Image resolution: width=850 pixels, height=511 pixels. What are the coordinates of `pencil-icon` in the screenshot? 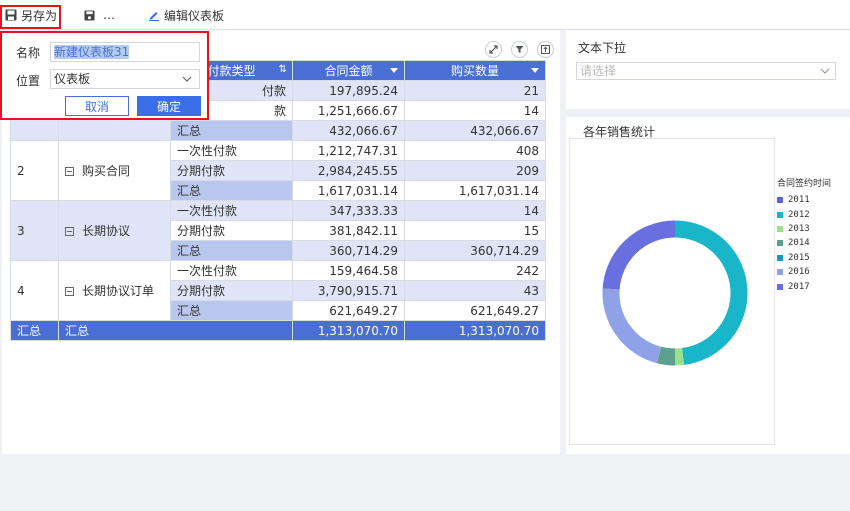 It's located at (154, 16).